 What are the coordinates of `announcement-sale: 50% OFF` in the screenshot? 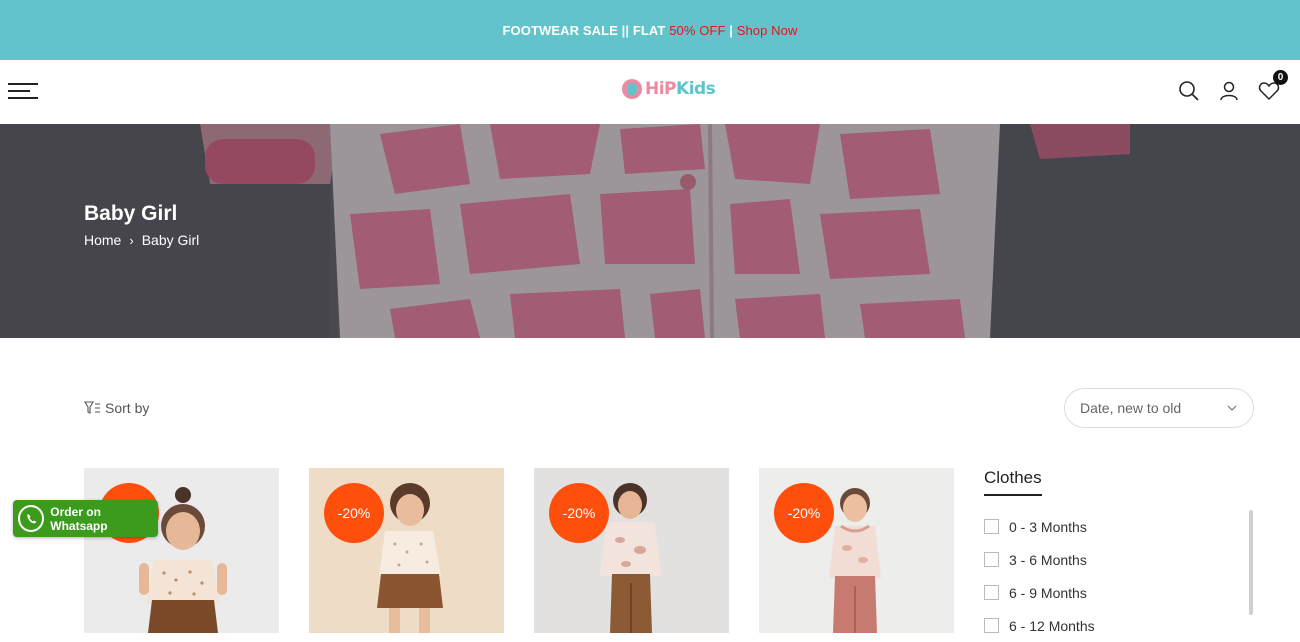 It's located at (697, 30).